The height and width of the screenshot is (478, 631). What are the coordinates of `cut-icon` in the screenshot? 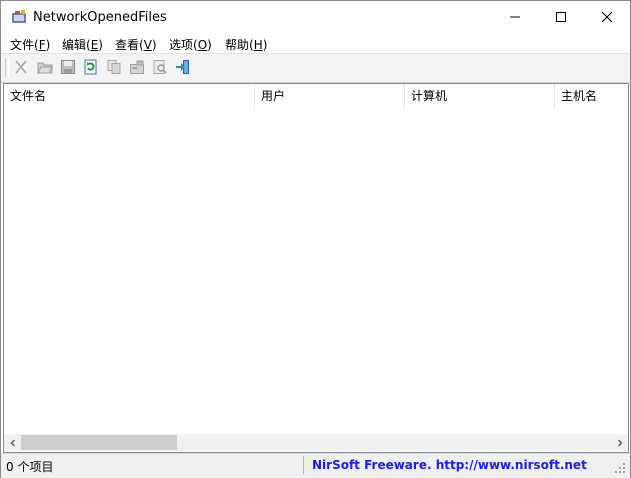 It's located at (21, 68).